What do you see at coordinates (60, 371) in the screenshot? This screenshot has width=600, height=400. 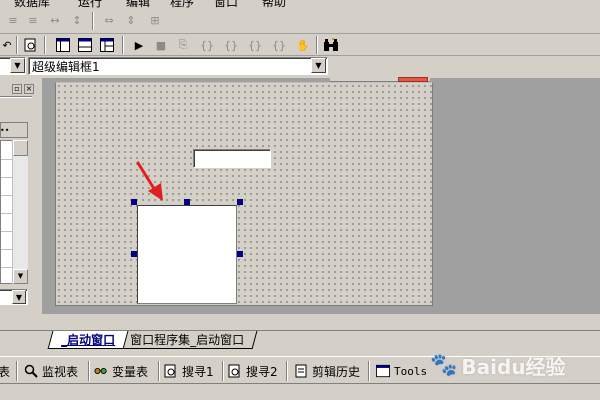 I see `watch-tab-label: 监视表` at bounding box center [60, 371].